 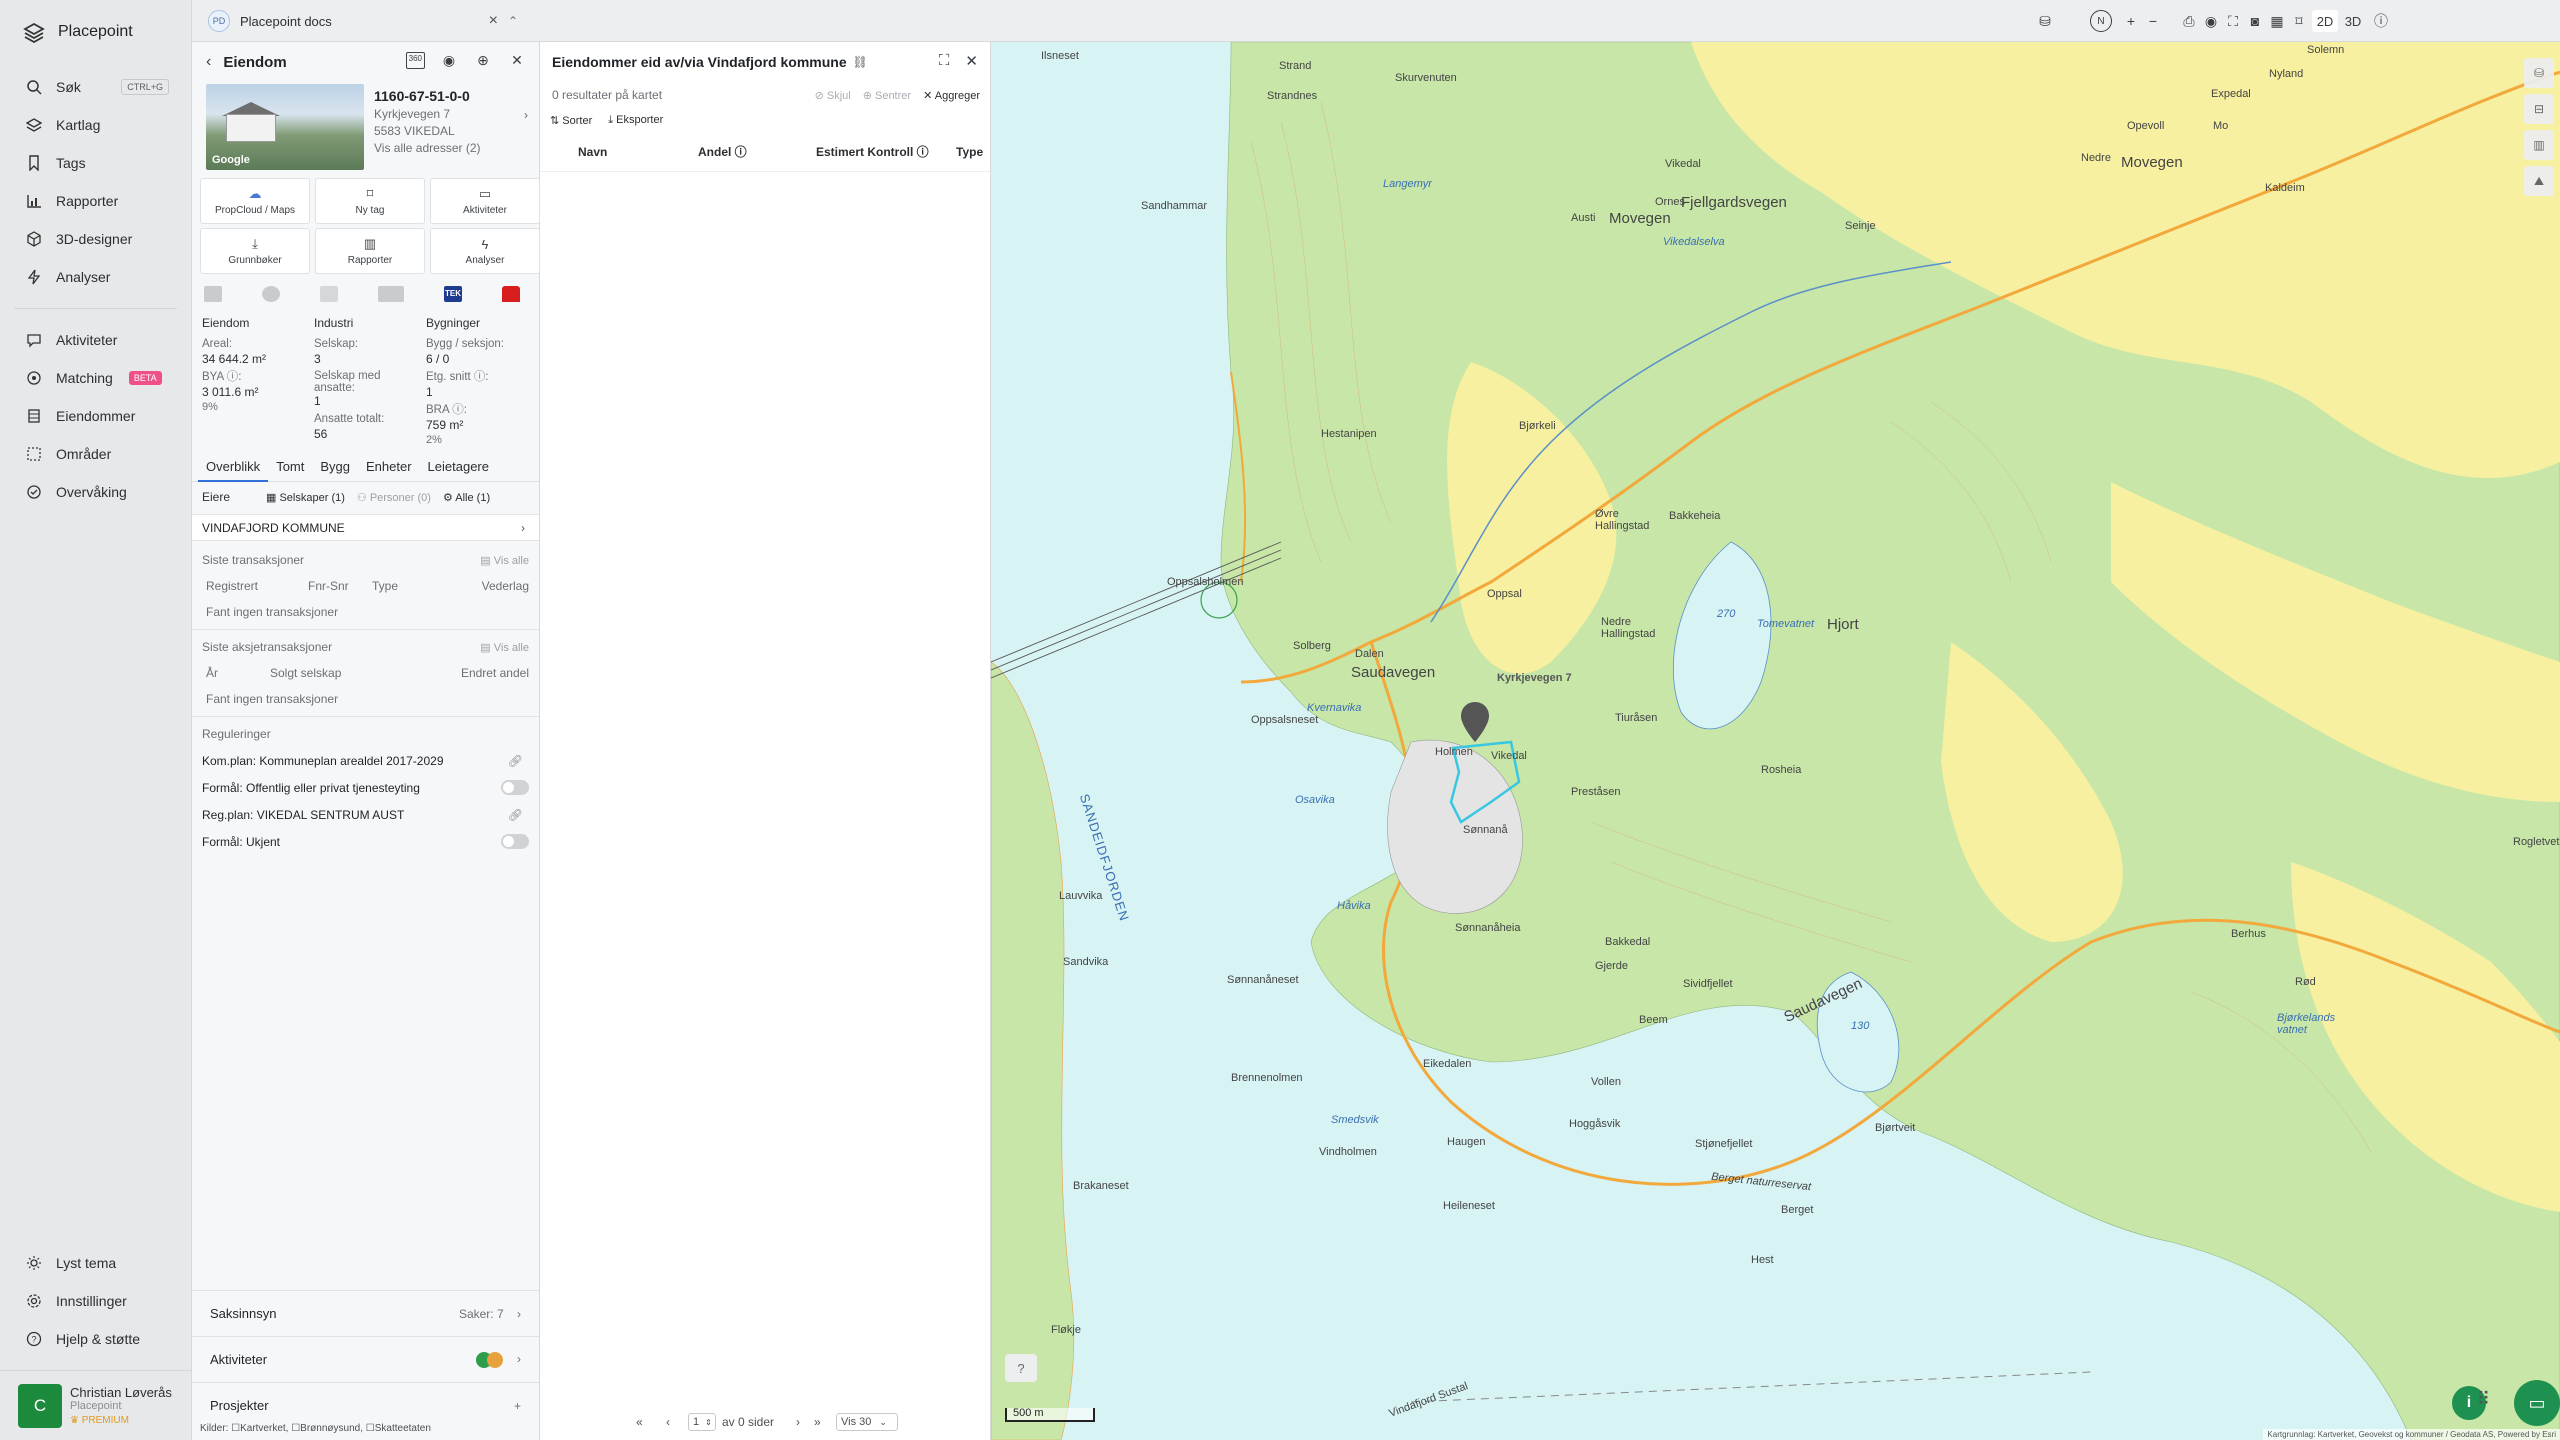 What do you see at coordinates (592, 152) in the screenshot?
I see `column-header: Navn` at bounding box center [592, 152].